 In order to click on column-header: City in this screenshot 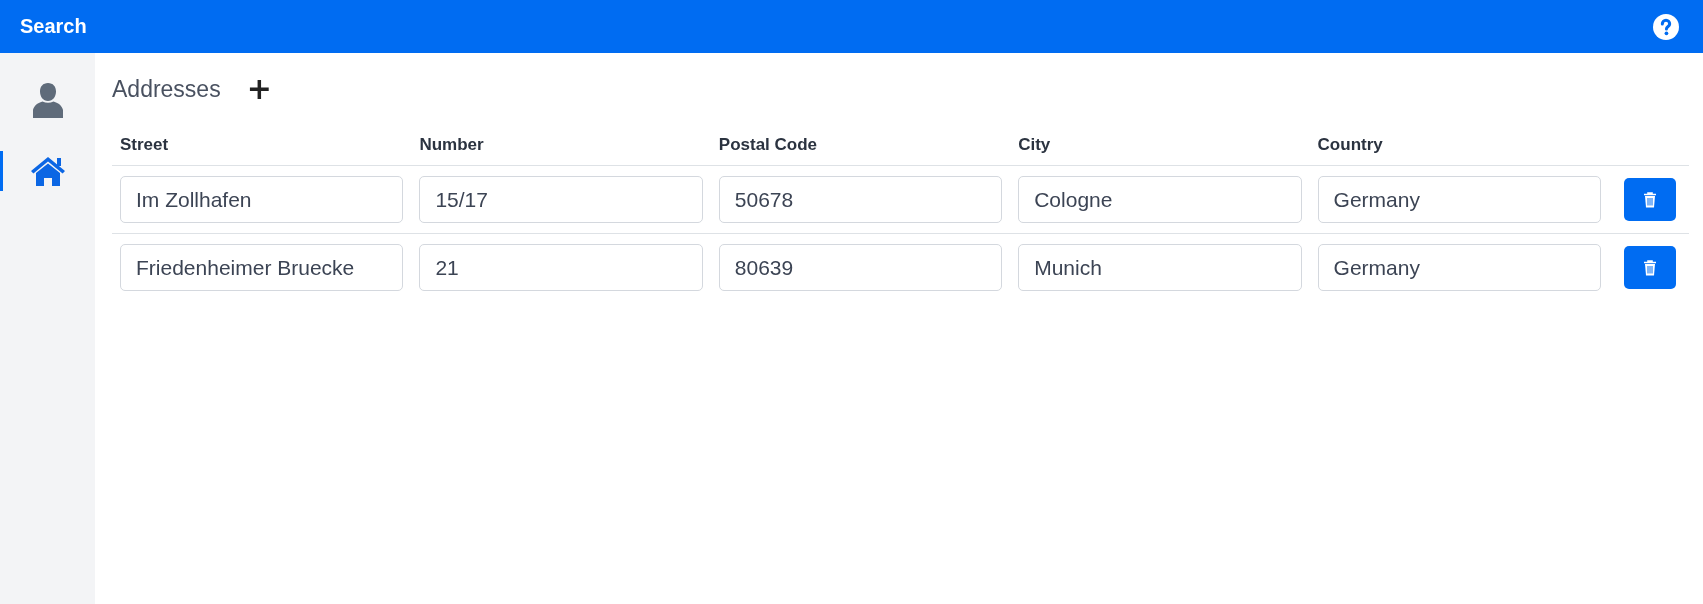, I will do `click(1160, 146)`.